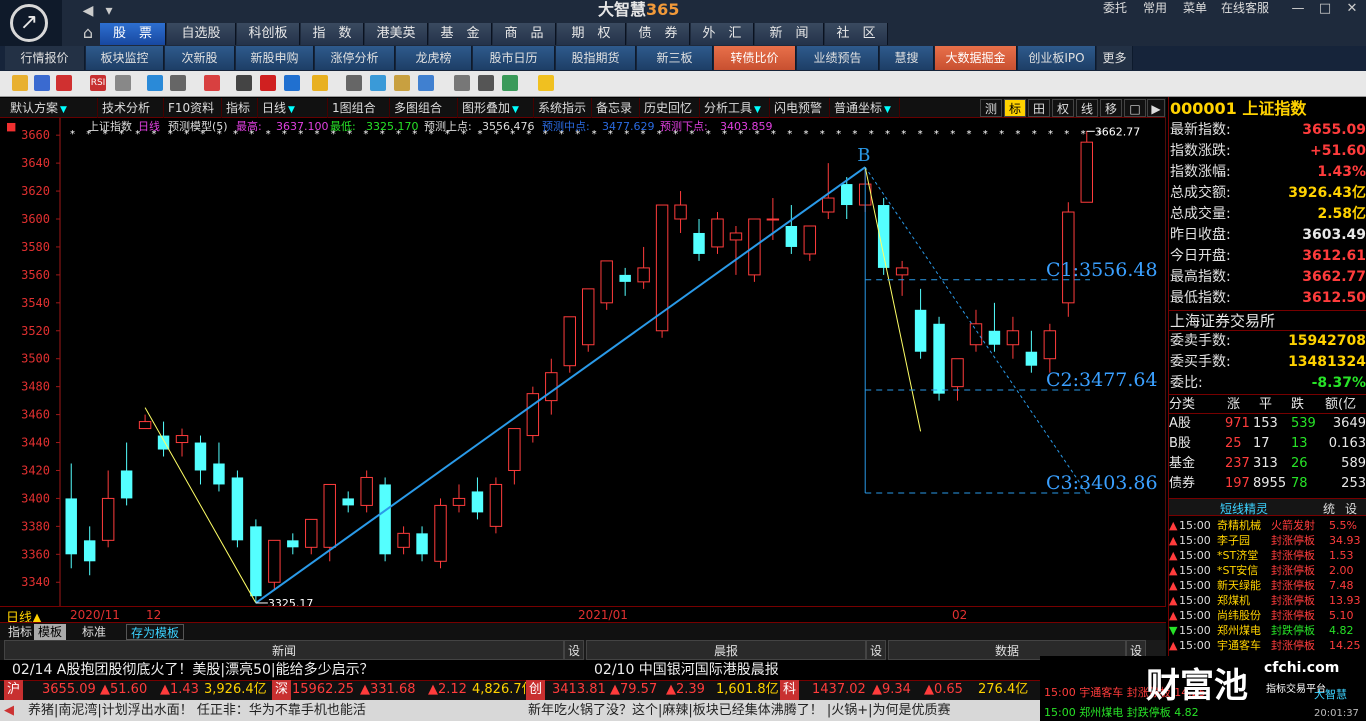 The image size is (1366, 721). What do you see at coordinates (460, 34) in the screenshot?
I see `tab-funds: 基 金` at bounding box center [460, 34].